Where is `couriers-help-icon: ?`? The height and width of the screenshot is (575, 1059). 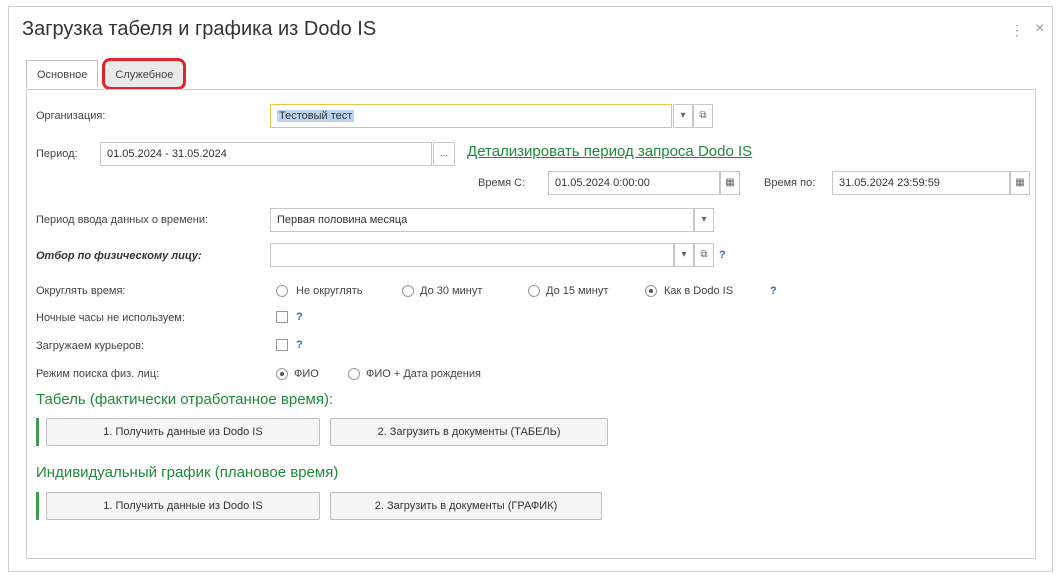 couriers-help-icon: ? is located at coordinates (299, 345).